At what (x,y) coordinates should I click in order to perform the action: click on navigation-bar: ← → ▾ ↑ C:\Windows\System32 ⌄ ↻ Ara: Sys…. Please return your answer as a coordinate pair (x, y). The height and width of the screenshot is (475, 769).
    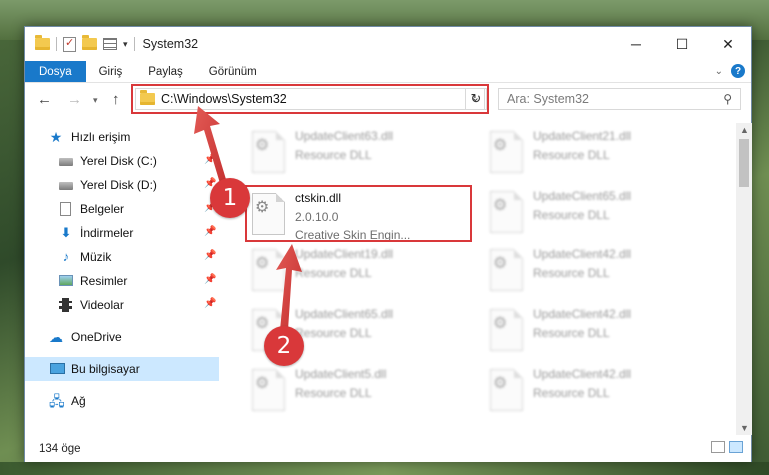
    Looking at the image, I should click on (388, 100).